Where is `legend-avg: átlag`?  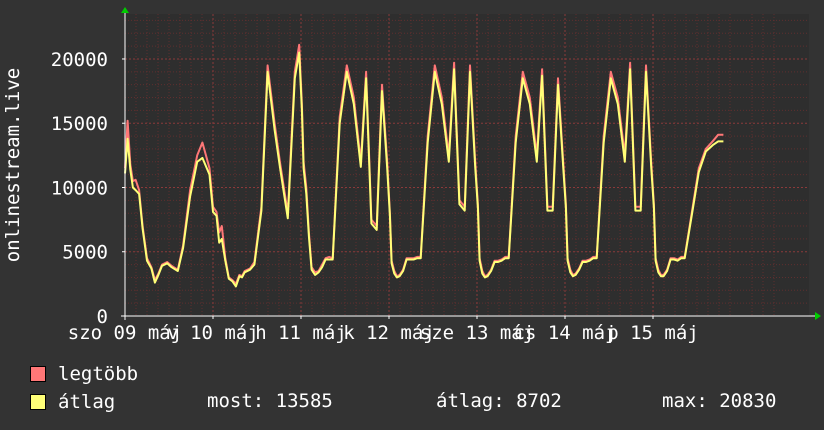
legend-avg: átlag is located at coordinates (72, 402).